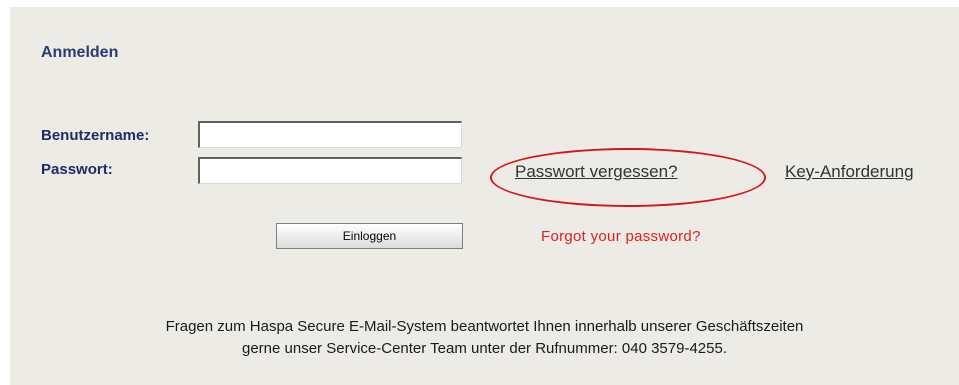 The height and width of the screenshot is (385, 959). I want to click on forgot-password-note: Forgot your password?, so click(621, 236).